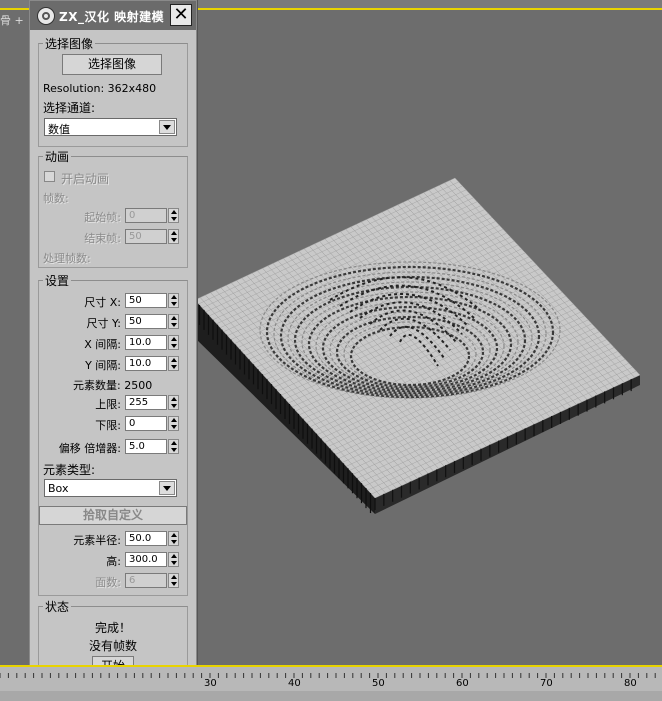  I want to click on end-frame-label: 结束帧:, so click(102, 238).